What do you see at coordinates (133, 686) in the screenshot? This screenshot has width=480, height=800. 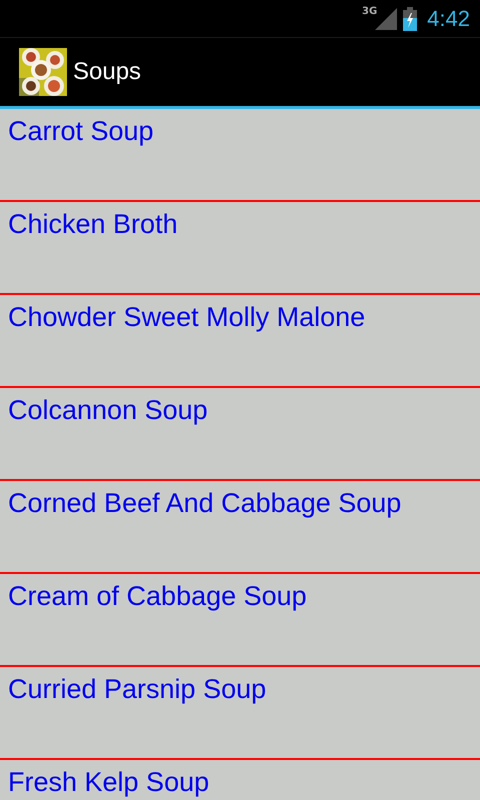 I see `list-item: Curried Parsnip Soup` at bounding box center [133, 686].